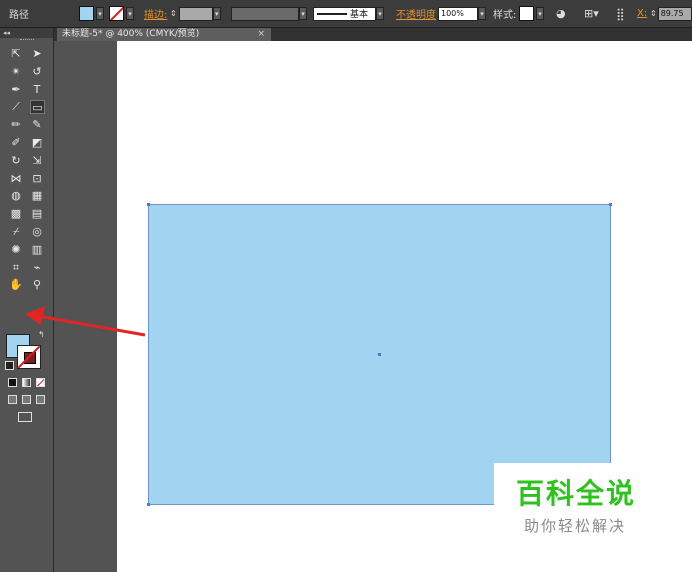  I want to click on gradient-tool-icon: ▤, so click(37, 214).